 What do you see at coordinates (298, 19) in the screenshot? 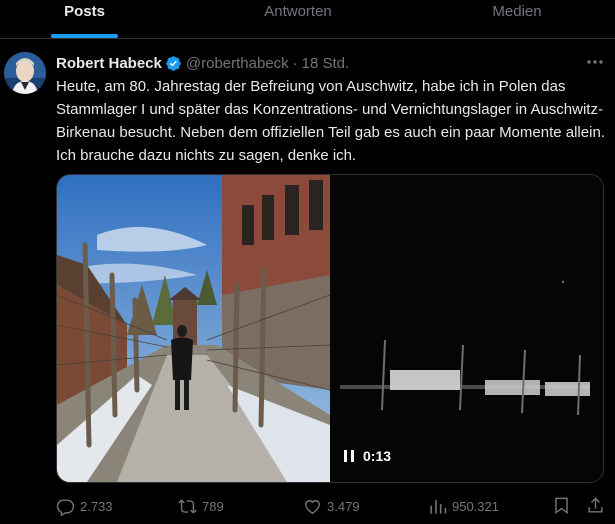
I see `tab-antworten: Antworten` at bounding box center [298, 19].